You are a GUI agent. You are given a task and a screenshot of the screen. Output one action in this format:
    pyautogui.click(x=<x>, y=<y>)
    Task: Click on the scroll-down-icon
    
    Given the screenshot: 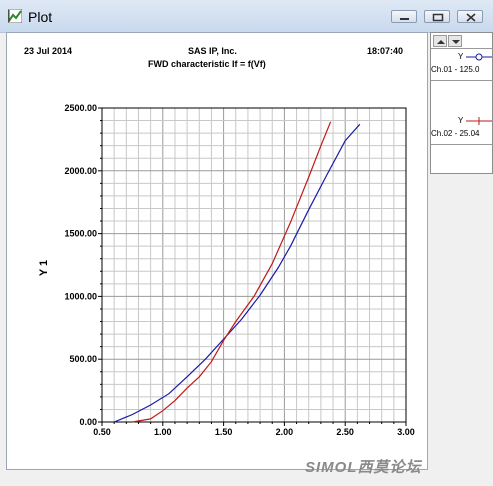 What is the action you would take?
    pyautogui.click(x=456, y=42)
    